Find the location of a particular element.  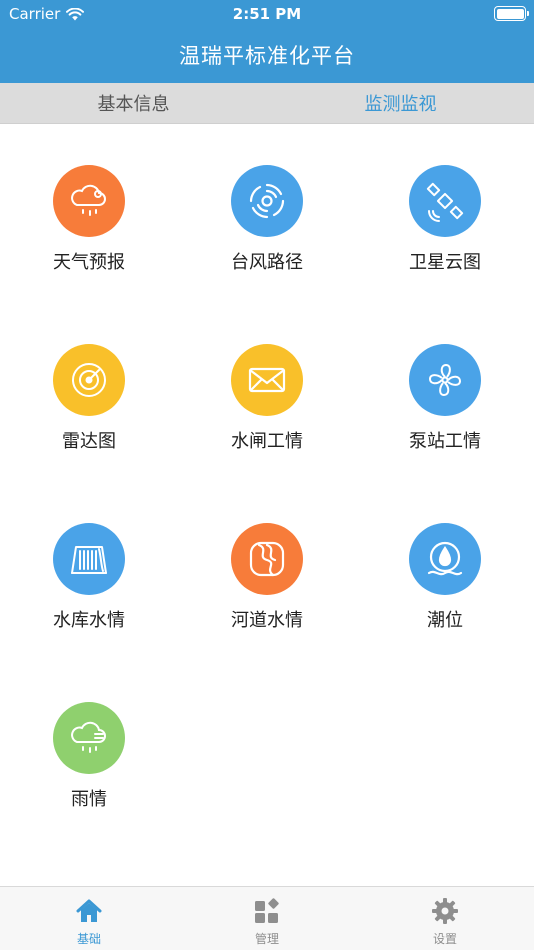

tab-basic: 基础 is located at coordinates (89, 918).